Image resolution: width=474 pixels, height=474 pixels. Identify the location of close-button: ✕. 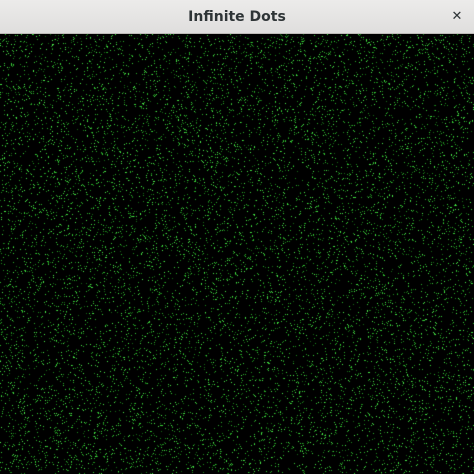
(457, 17).